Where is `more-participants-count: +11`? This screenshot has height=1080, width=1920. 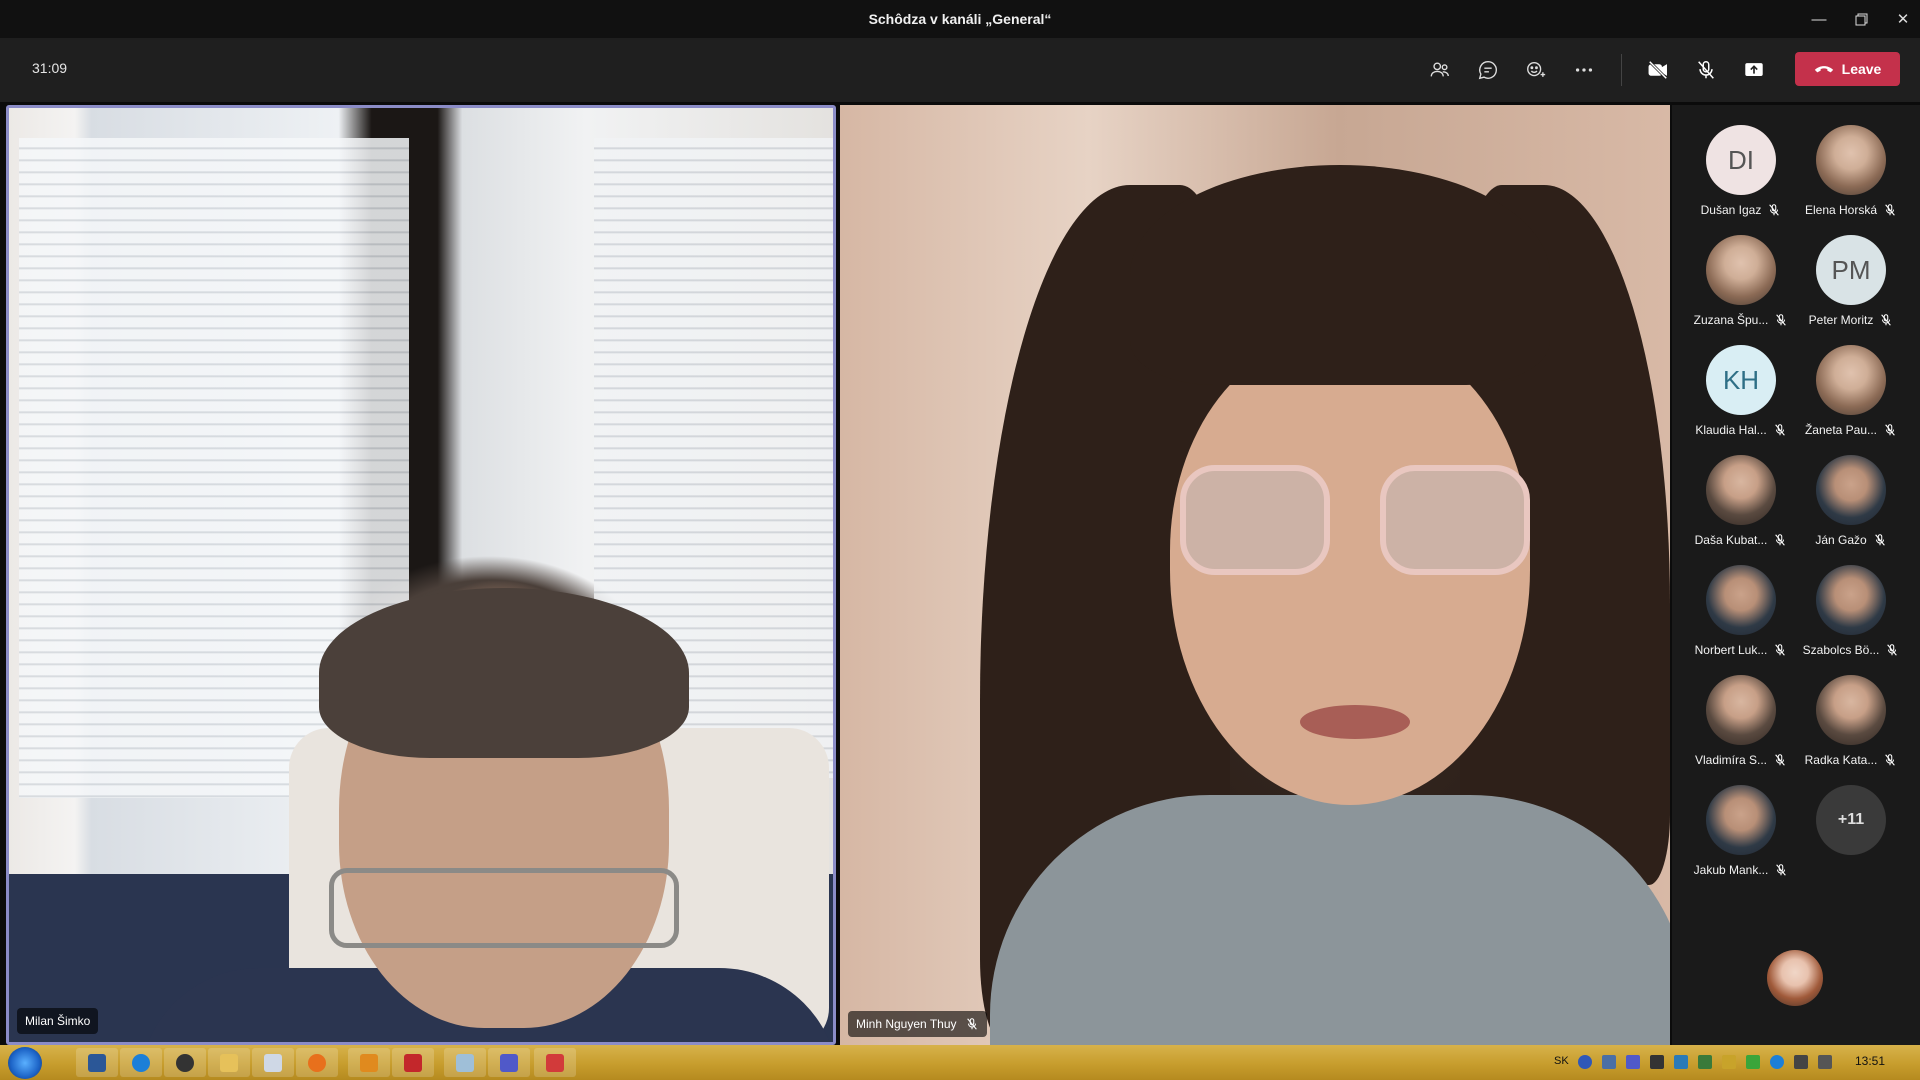 more-participants-count: +11 is located at coordinates (1851, 820).